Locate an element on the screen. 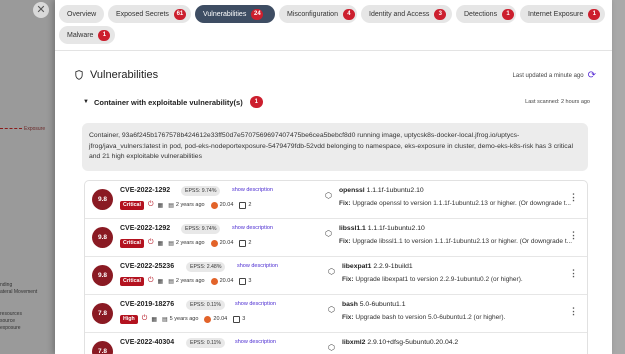  count-badge: 24 is located at coordinates (257, 14).